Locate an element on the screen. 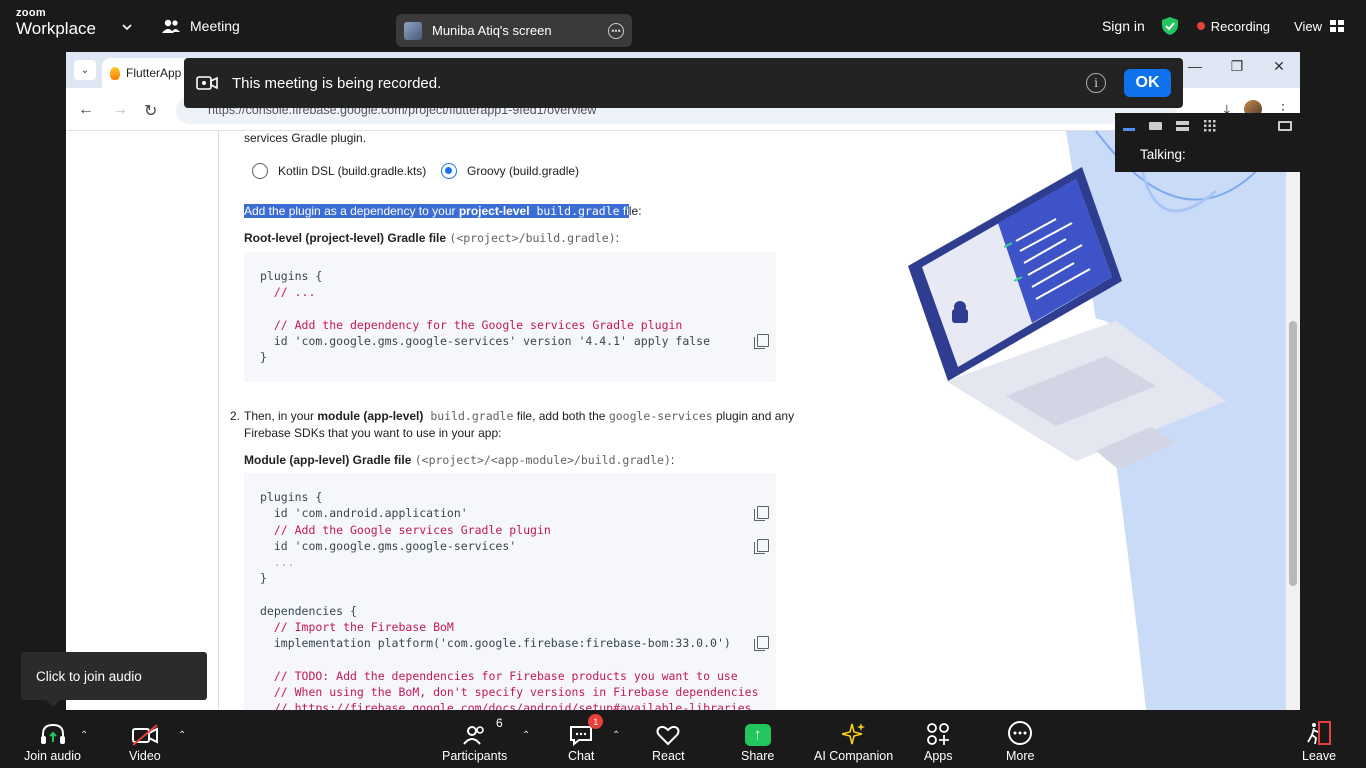  share-screen-icon is located at coordinates (757, 735).